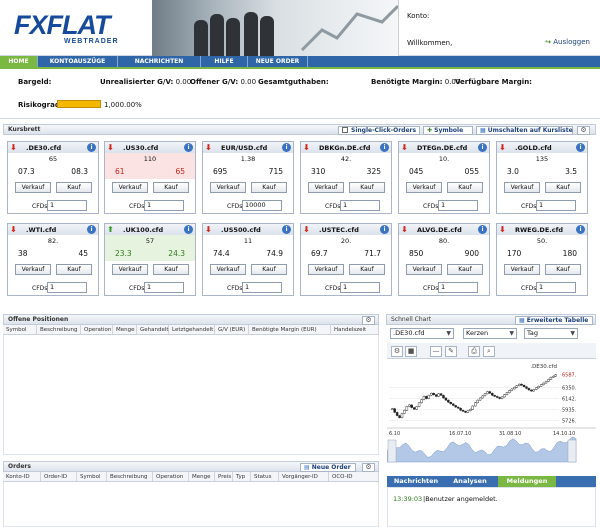  What do you see at coordinates (290, 329) in the screenshot?
I see `column-header: Benötigte Margin (EUR)` at bounding box center [290, 329].